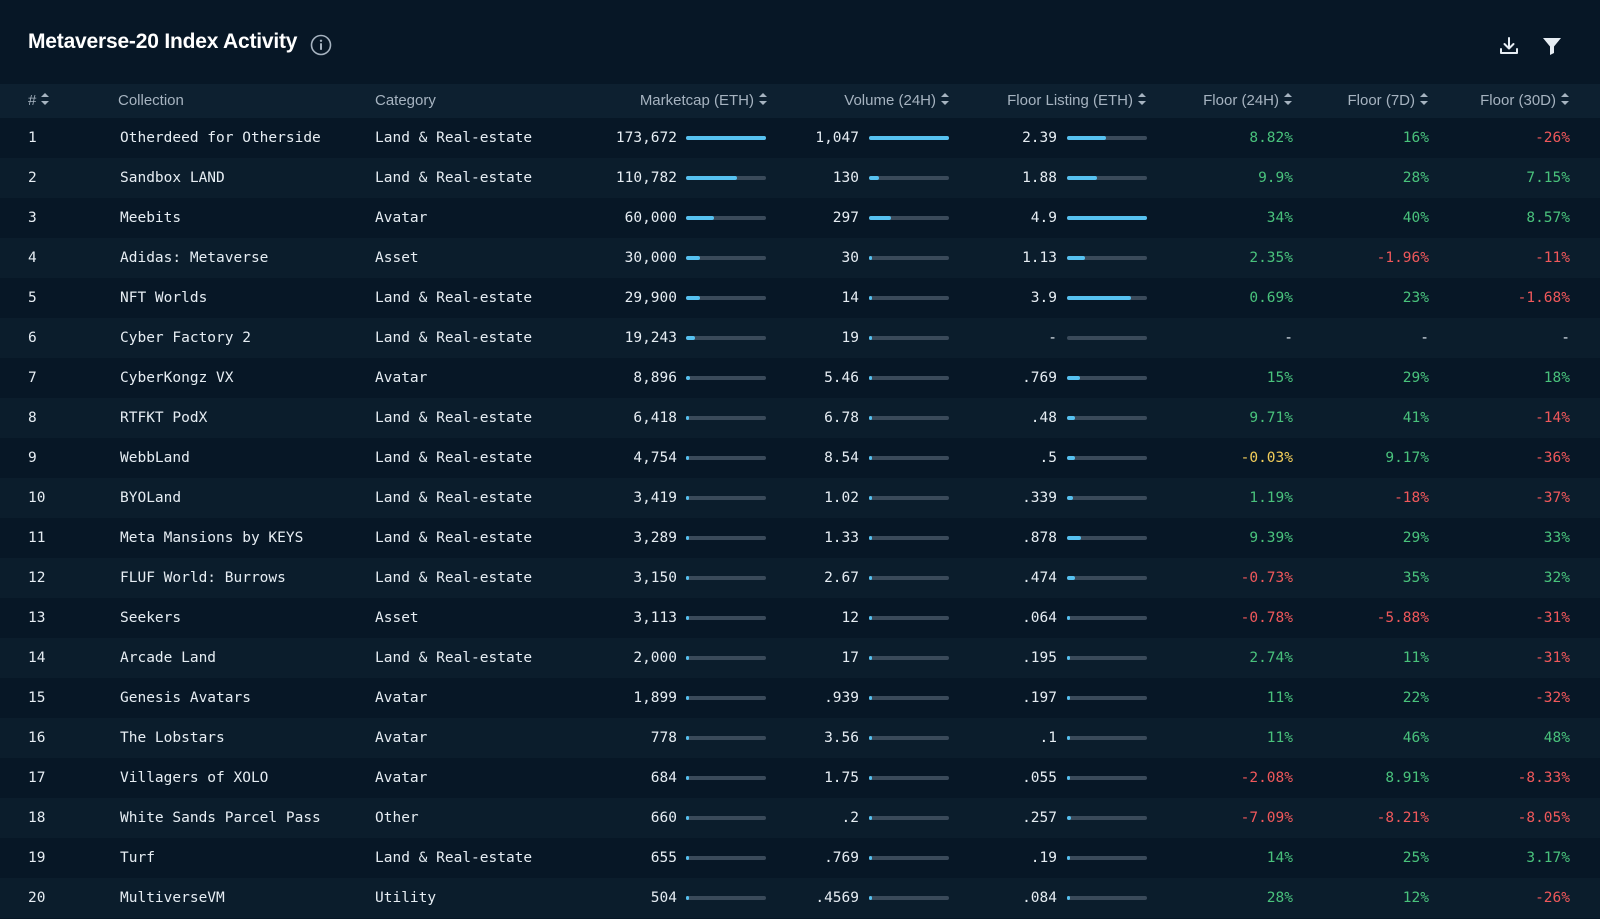  I want to click on cell-volume: 2.67, so click(841, 578).